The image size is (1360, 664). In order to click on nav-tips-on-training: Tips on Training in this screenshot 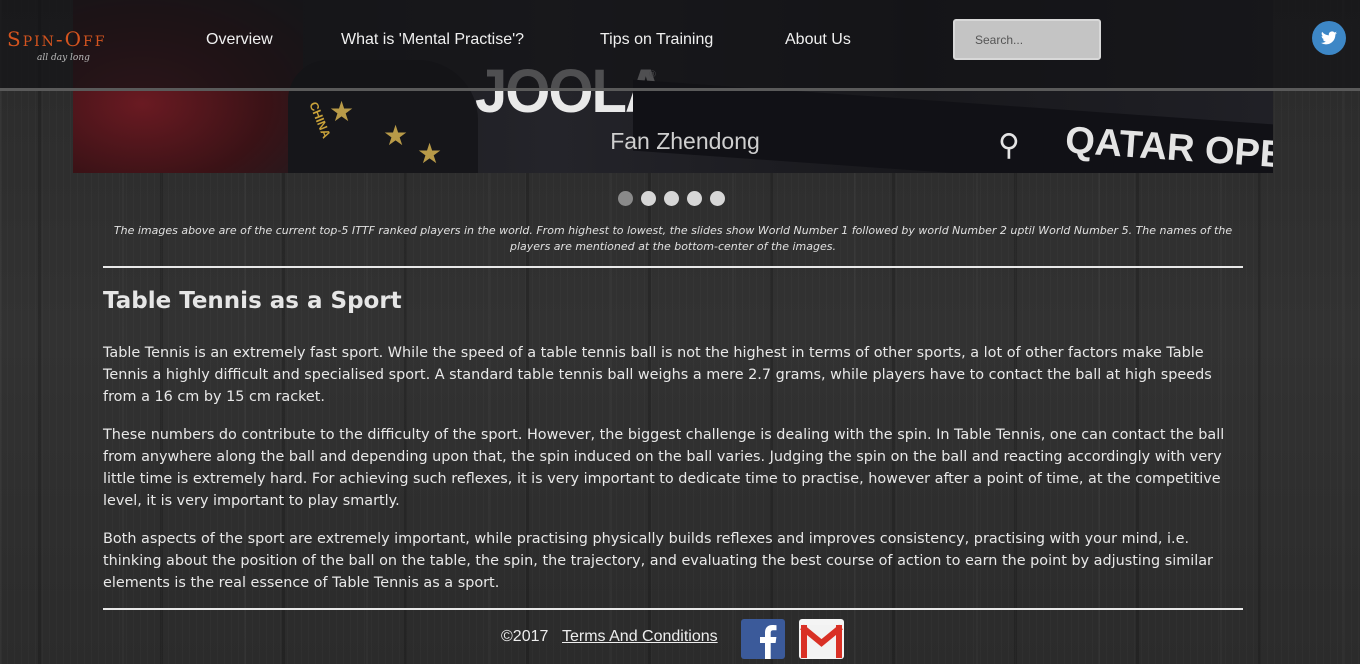, I will do `click(656, 40)`.